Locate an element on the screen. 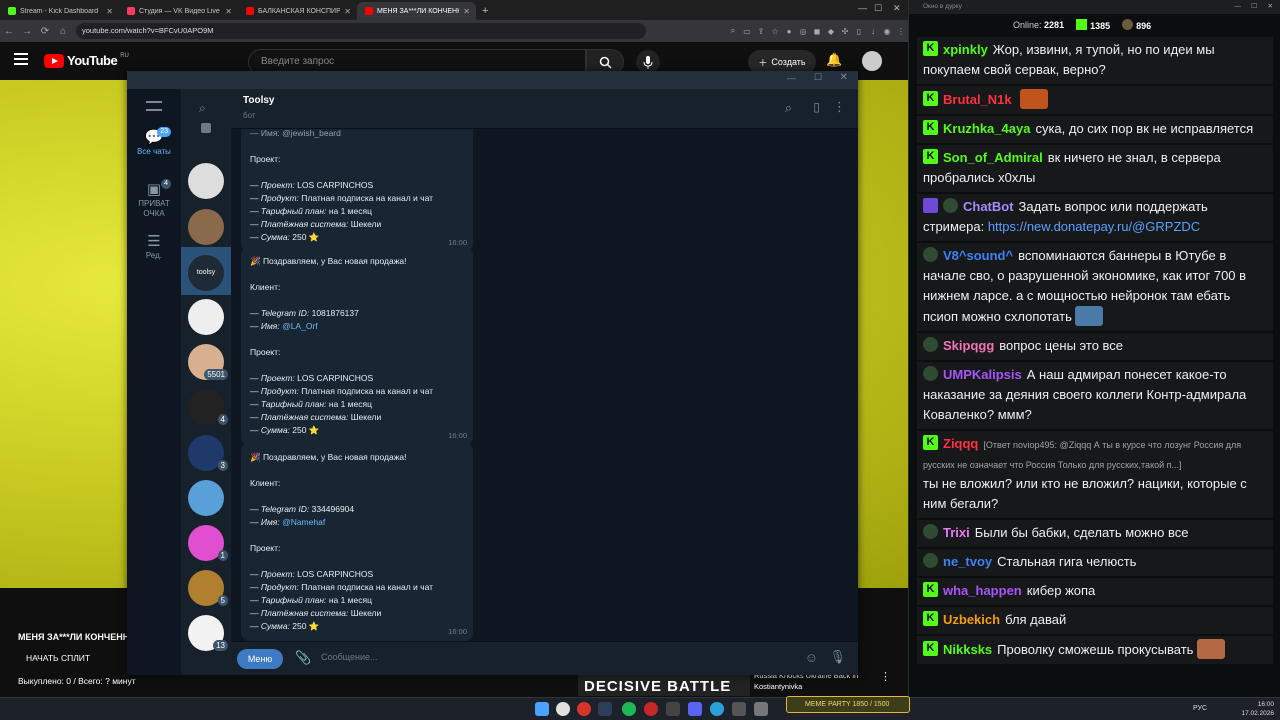 The height and width of the screenshot is (720, 1280). chrome-icon is located at coordinates (563, 709).